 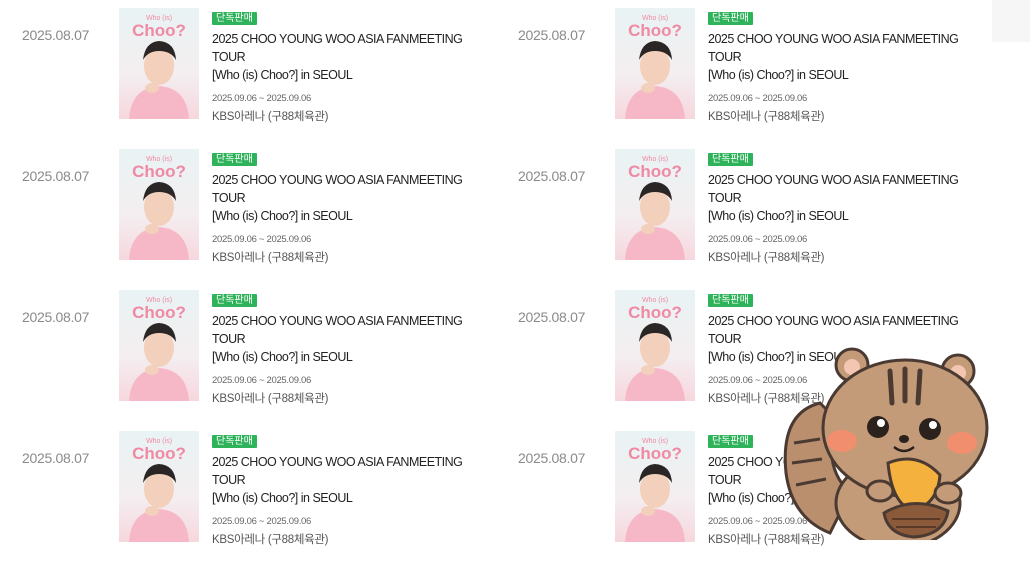 I want to click on chipmunk-sticker-icon, so click(x=886, y=446).